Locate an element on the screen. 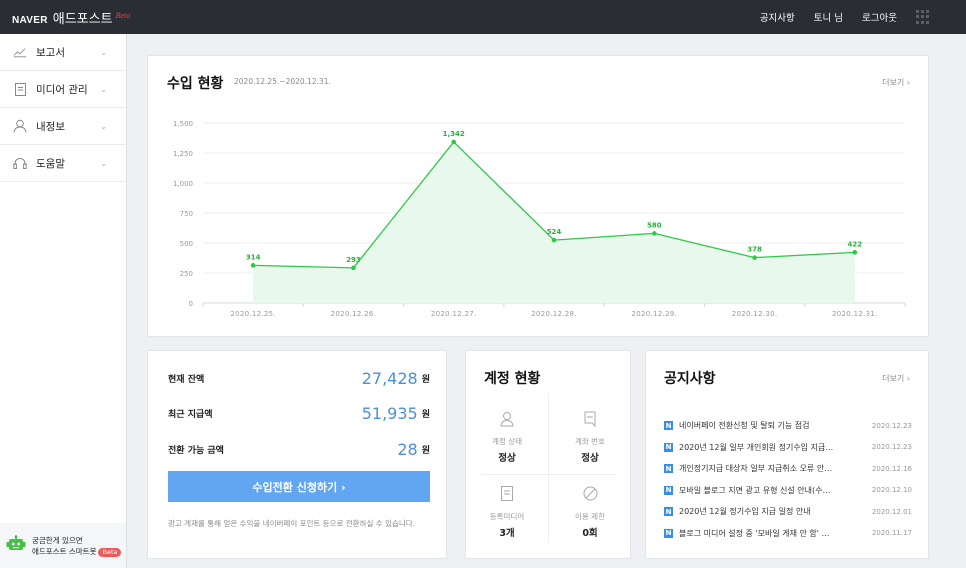 Image resolution: width=966 pixels, height=568 pixels. notice-item-title: 2020년 12월 정기수입 지급 일정 안내 is located at coordinates (745, 512).